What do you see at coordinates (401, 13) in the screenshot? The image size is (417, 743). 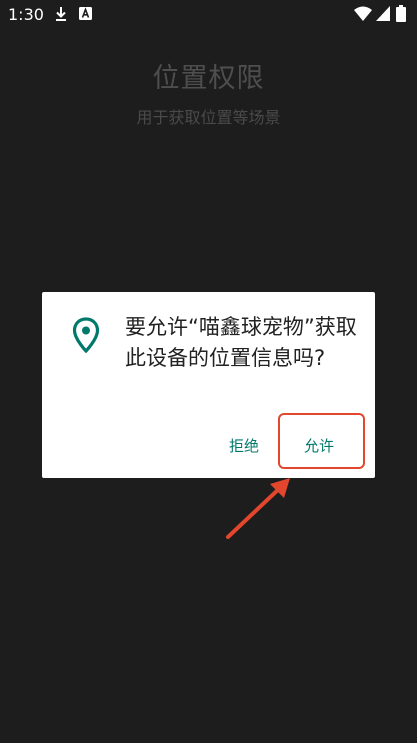 I see `battery-icon` at bounding box center [401, 13].